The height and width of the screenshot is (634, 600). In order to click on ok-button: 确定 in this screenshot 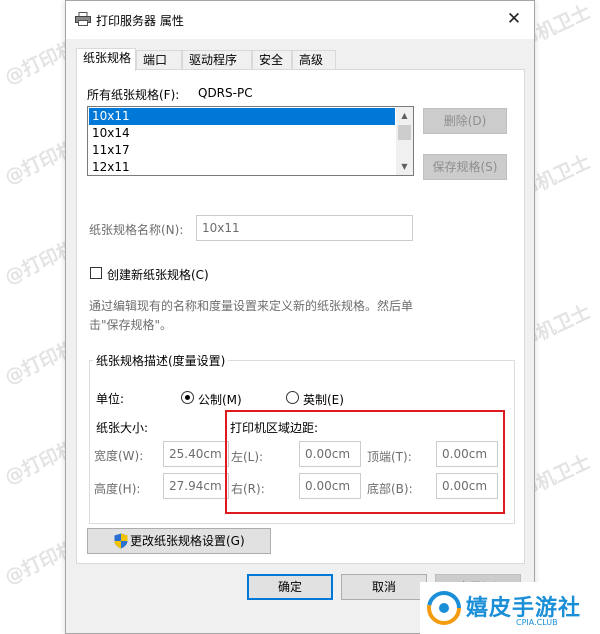, I will do `click(290, 587)`.